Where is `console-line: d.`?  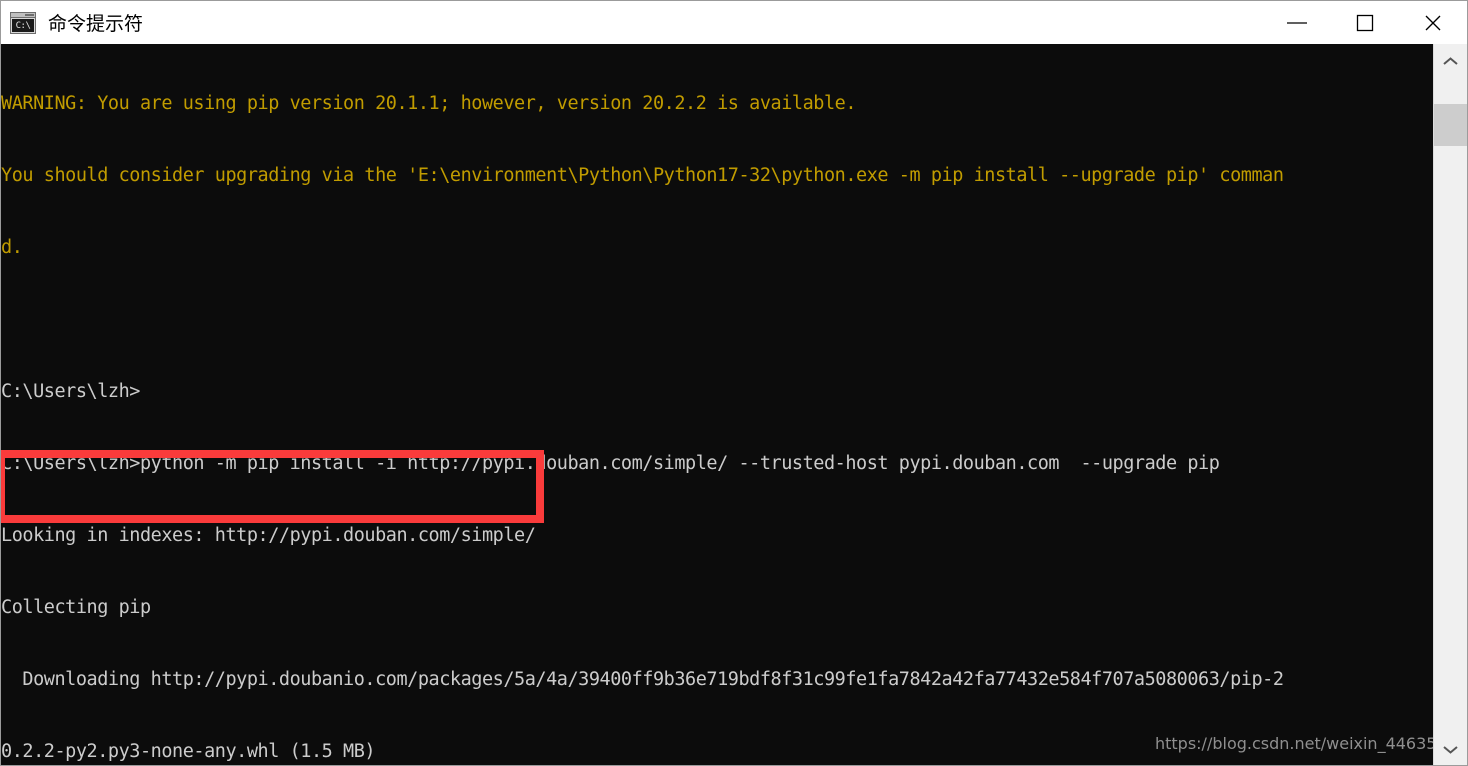
console-line: d. is located at coordinates (12, 247).